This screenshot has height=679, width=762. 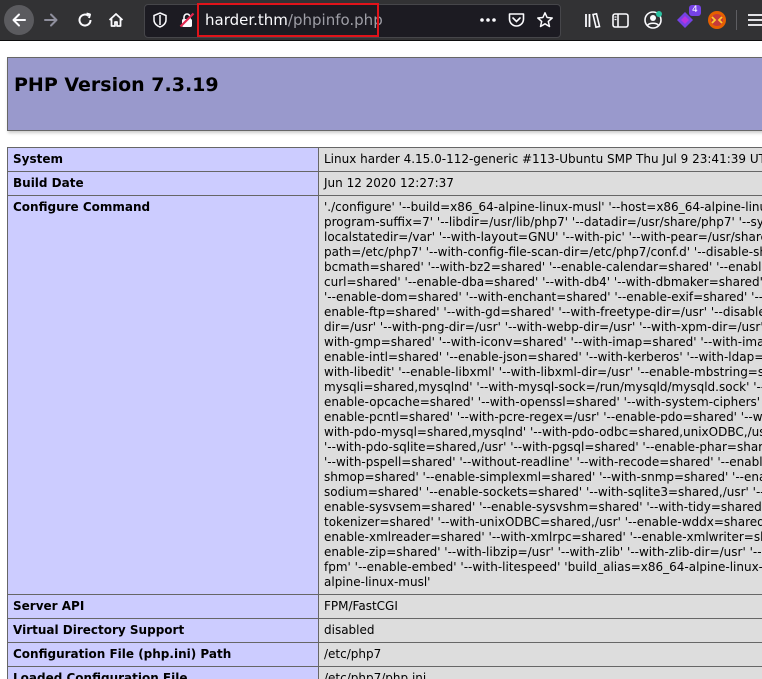 I want to click on toolbar-separator, so click(x=736, y=20).